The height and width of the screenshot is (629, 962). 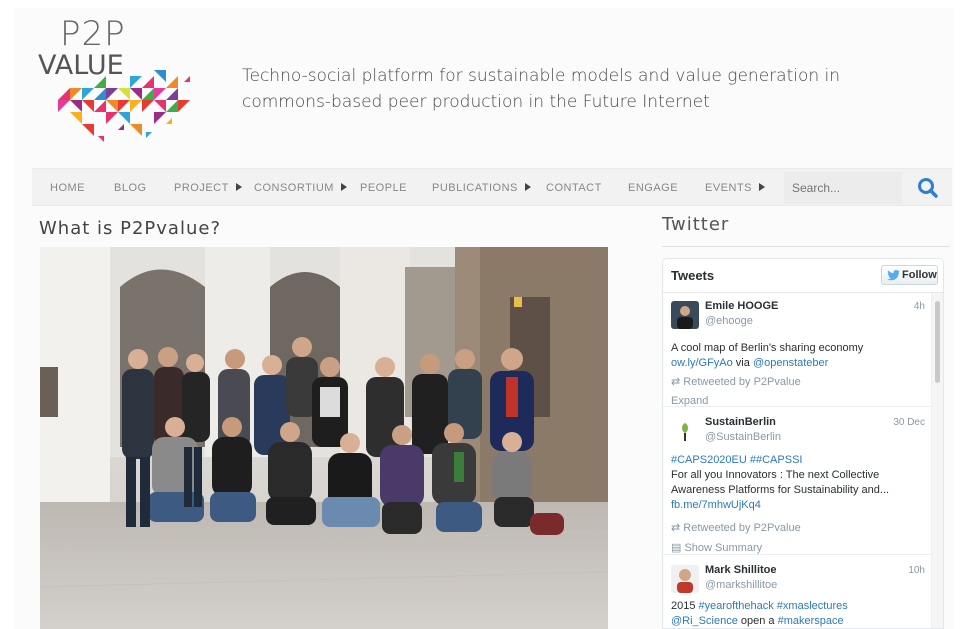 I want to click on tweet-author-name: SustainBerlin, so click(x=740, y=422).